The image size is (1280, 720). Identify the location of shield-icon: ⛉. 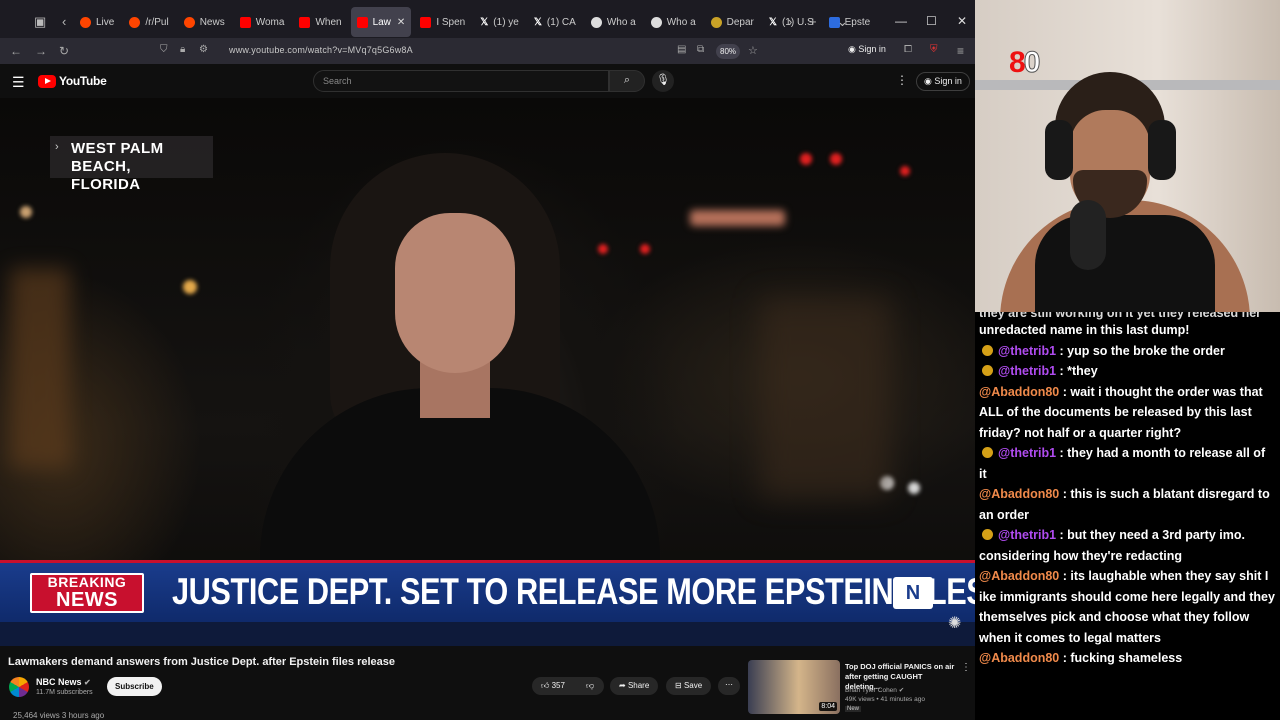
(164, 49).